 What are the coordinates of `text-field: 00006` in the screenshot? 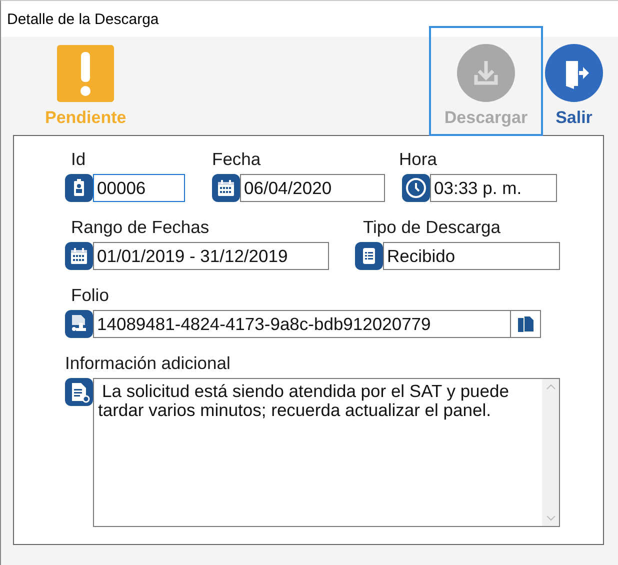 It's located at (139, 188).